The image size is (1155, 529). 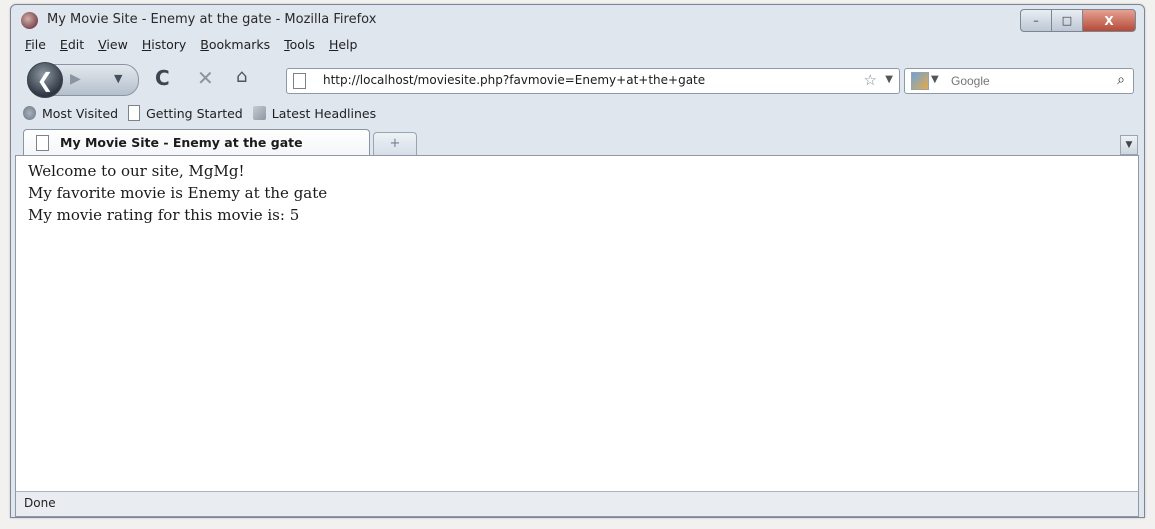 I want to click on search-engine-dropdown: ▼, so click(x=935, y=79).